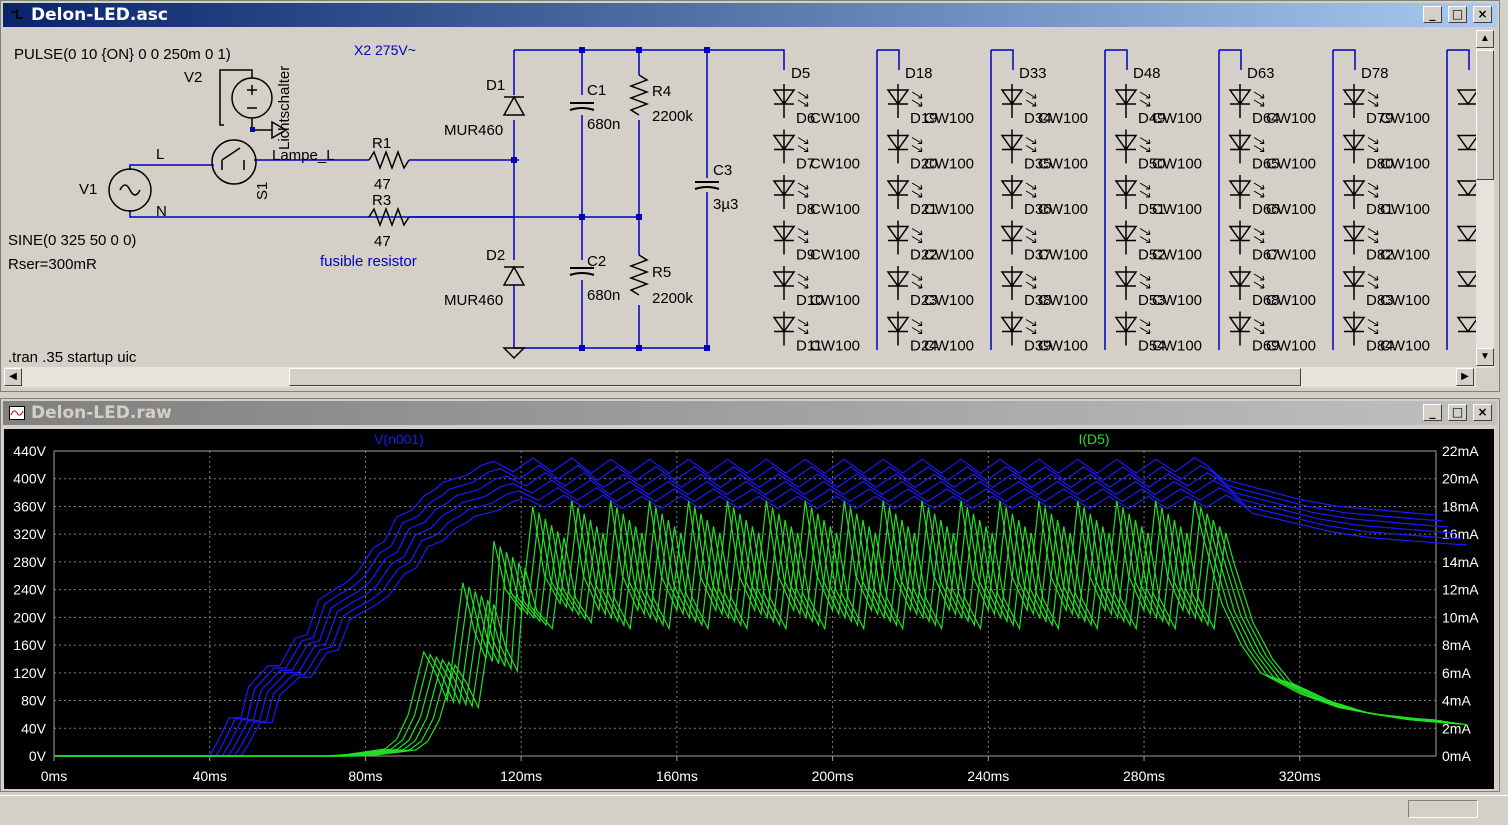  What do you see at coordinates (29, 534) in the screenshot?
I see `y-left-tick-label: 320V` at bounding box center [29, 534].